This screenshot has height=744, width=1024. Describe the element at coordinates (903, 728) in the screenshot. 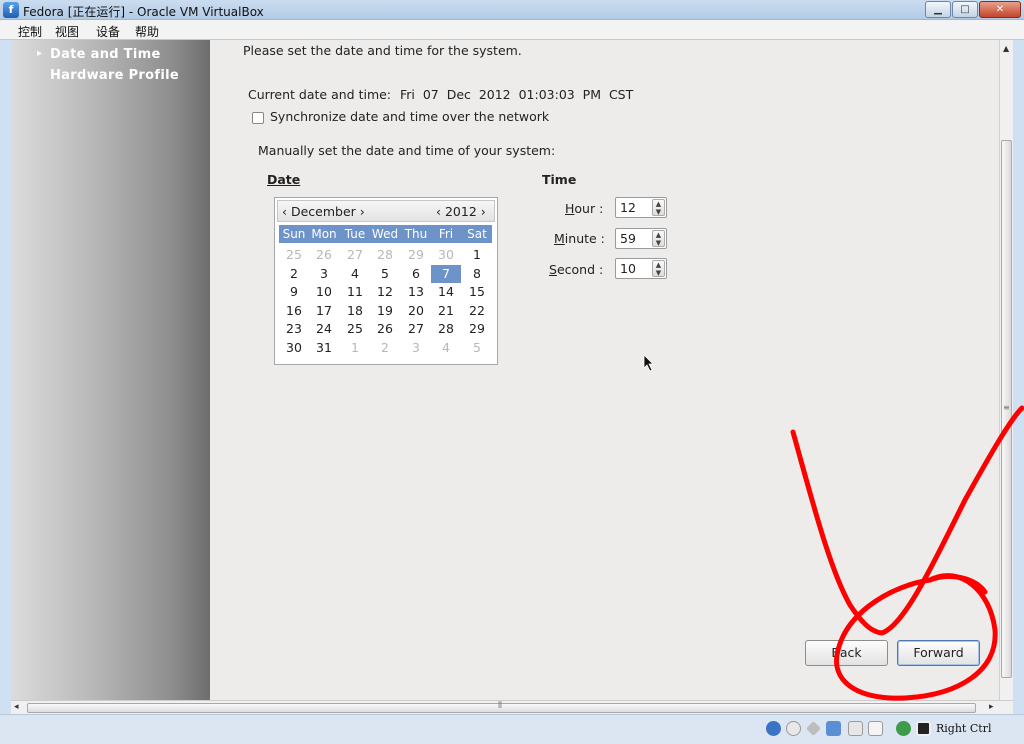

I see `mouse-integration-icon` at that location.